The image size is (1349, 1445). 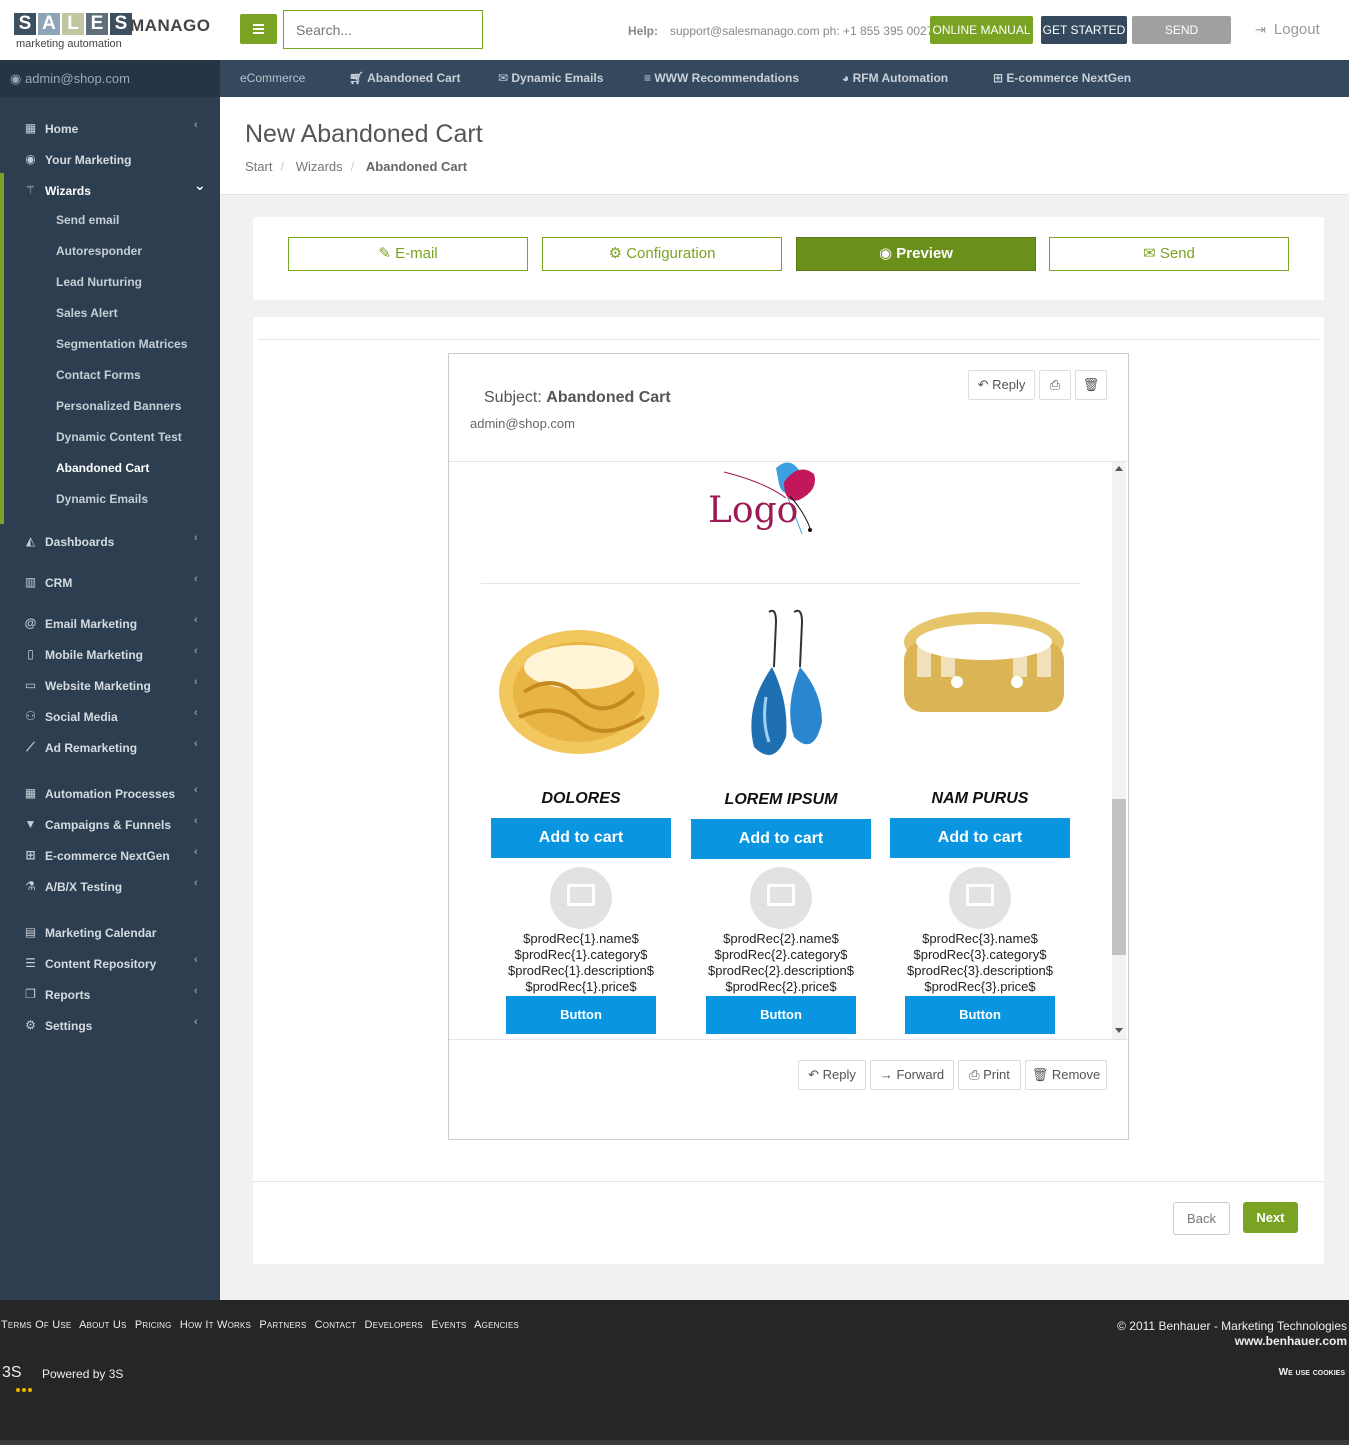 I want to click on wizard-sub-item: Send email, so click(x=87, y=220).